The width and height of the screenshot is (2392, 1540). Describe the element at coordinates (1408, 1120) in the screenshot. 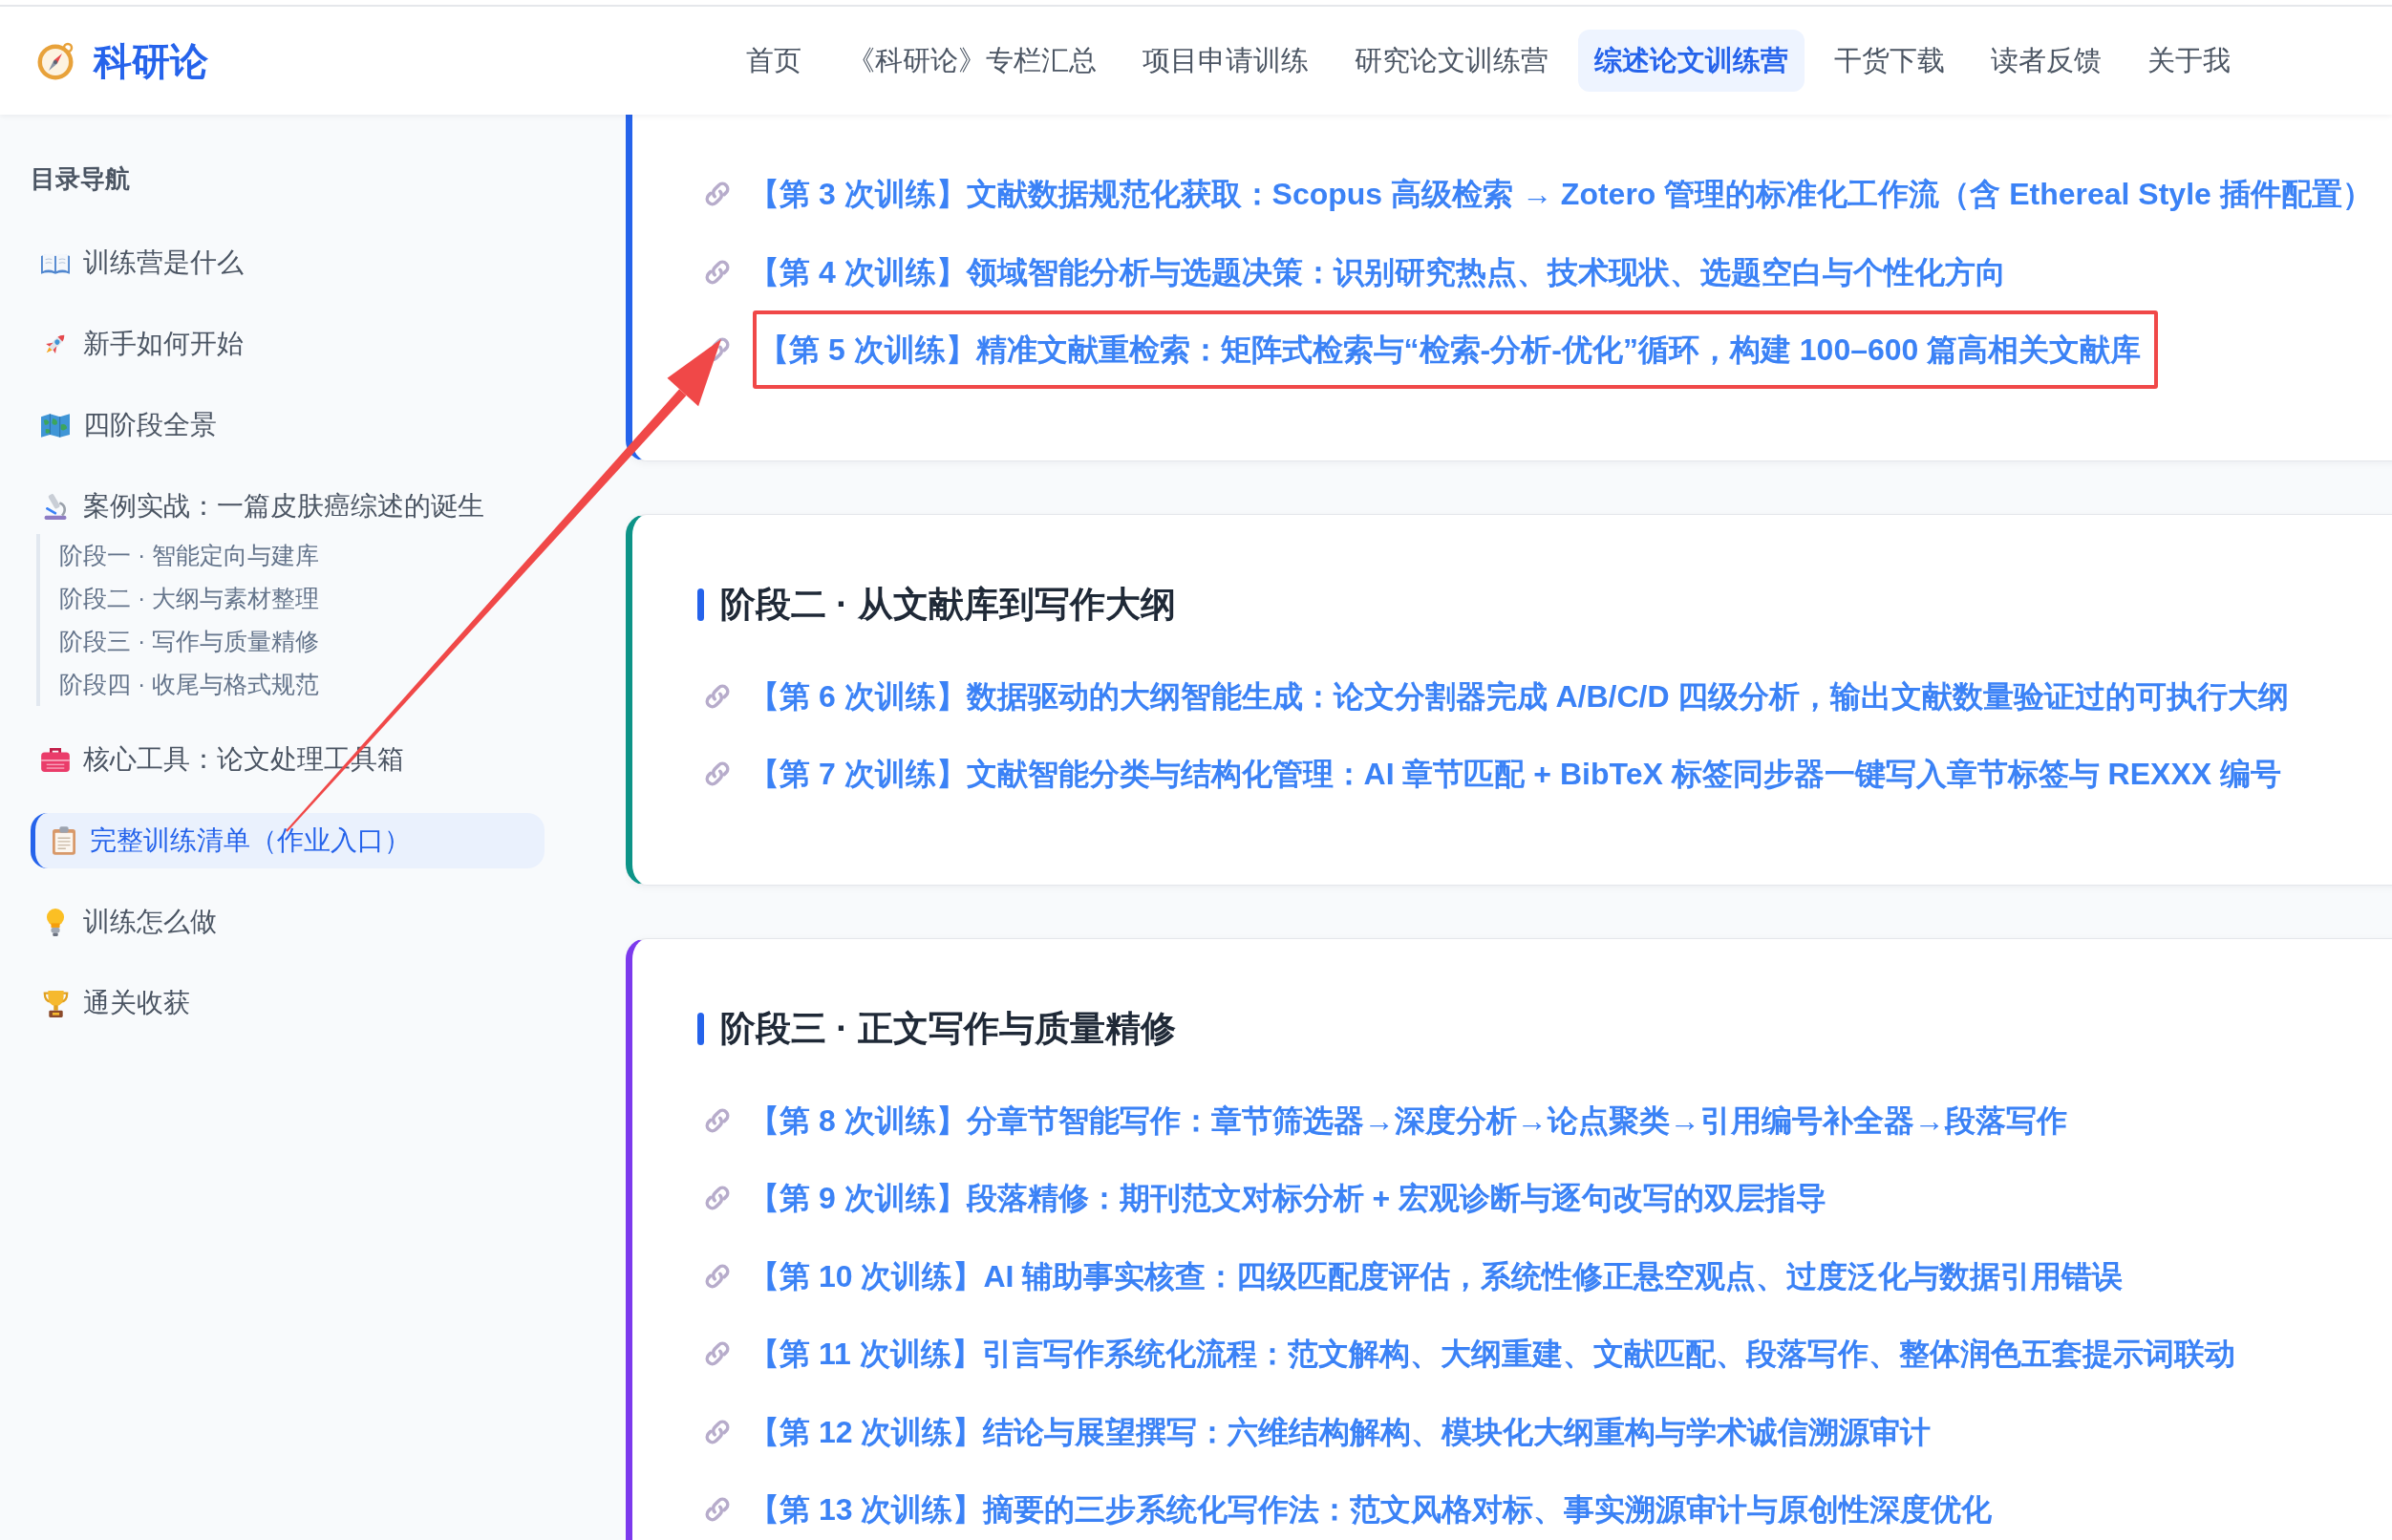

I see `training-link: 【第 8 次训练】分章节智能写作：章节筛选器→深度分析→论点聚类→引用编号补全器→段落写作` at that location.